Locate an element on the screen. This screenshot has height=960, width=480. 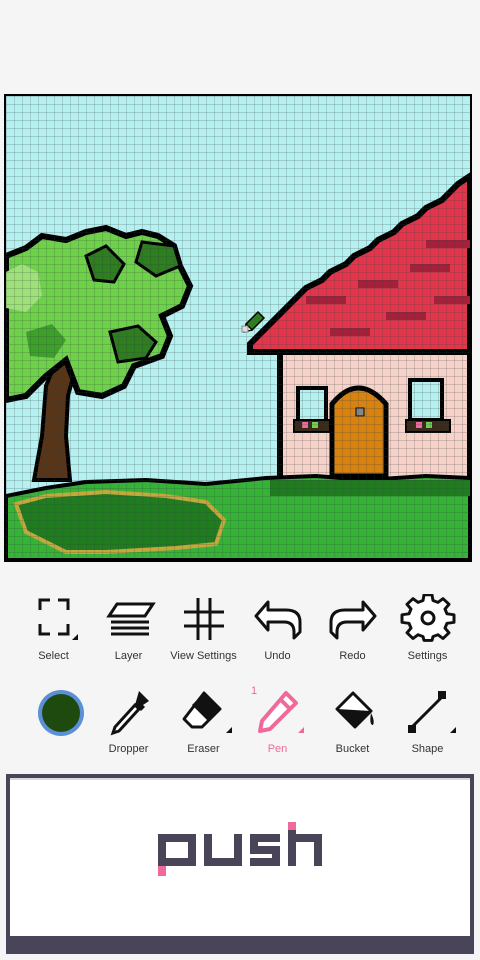
grid-icon is located at coordinates (203, 619).